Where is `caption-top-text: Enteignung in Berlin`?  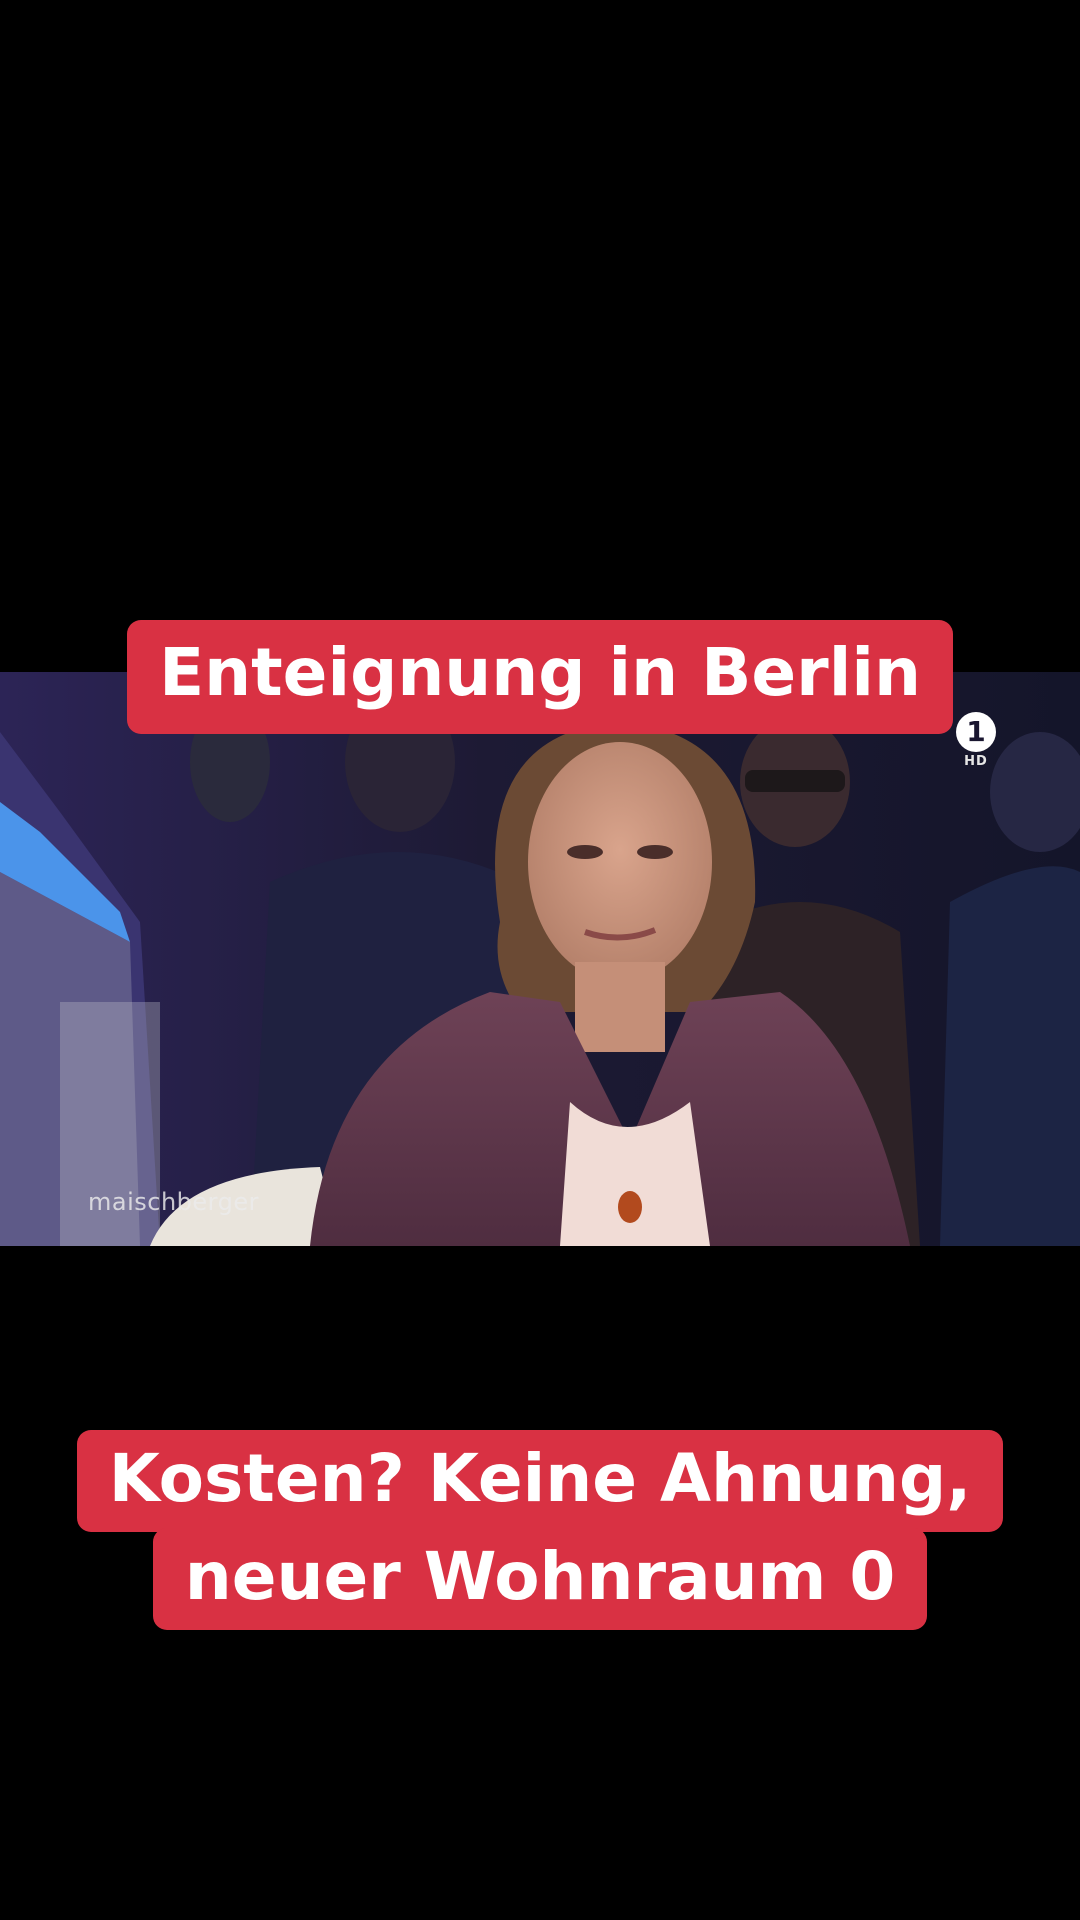
caption-top-text: Enteignung in Berlin is located at coordinates (540, 677).